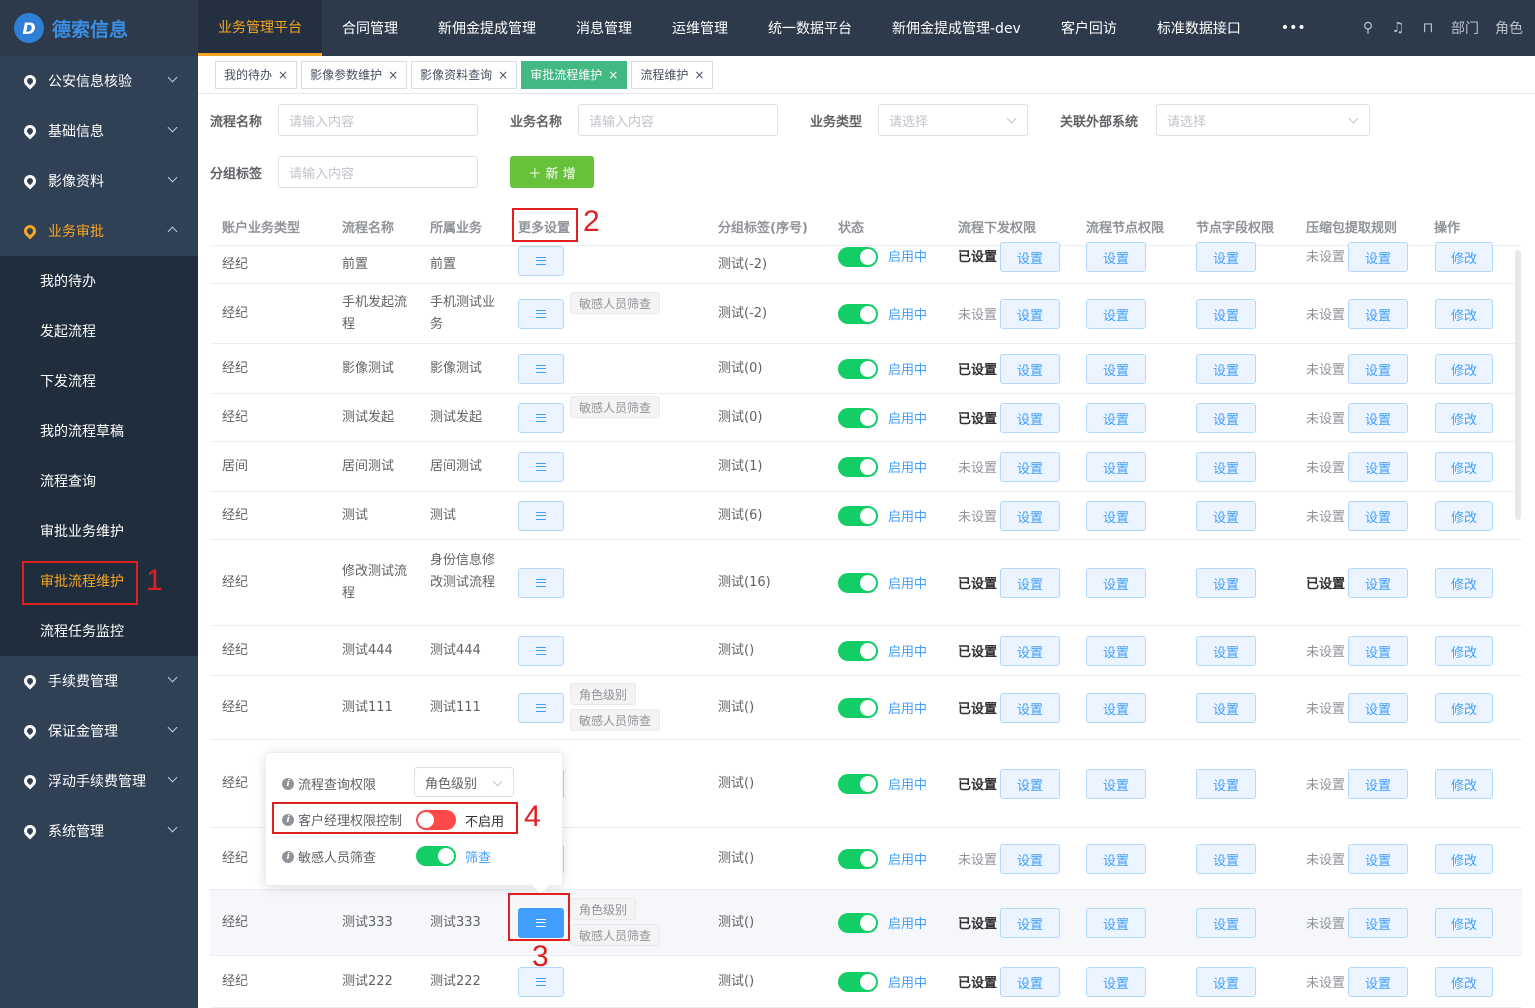 This screenshot has height=1008, width=1535. Describe the element at coordinates (1398, 28) in the screenshot. I see `bell-icon: ♫` at that location.